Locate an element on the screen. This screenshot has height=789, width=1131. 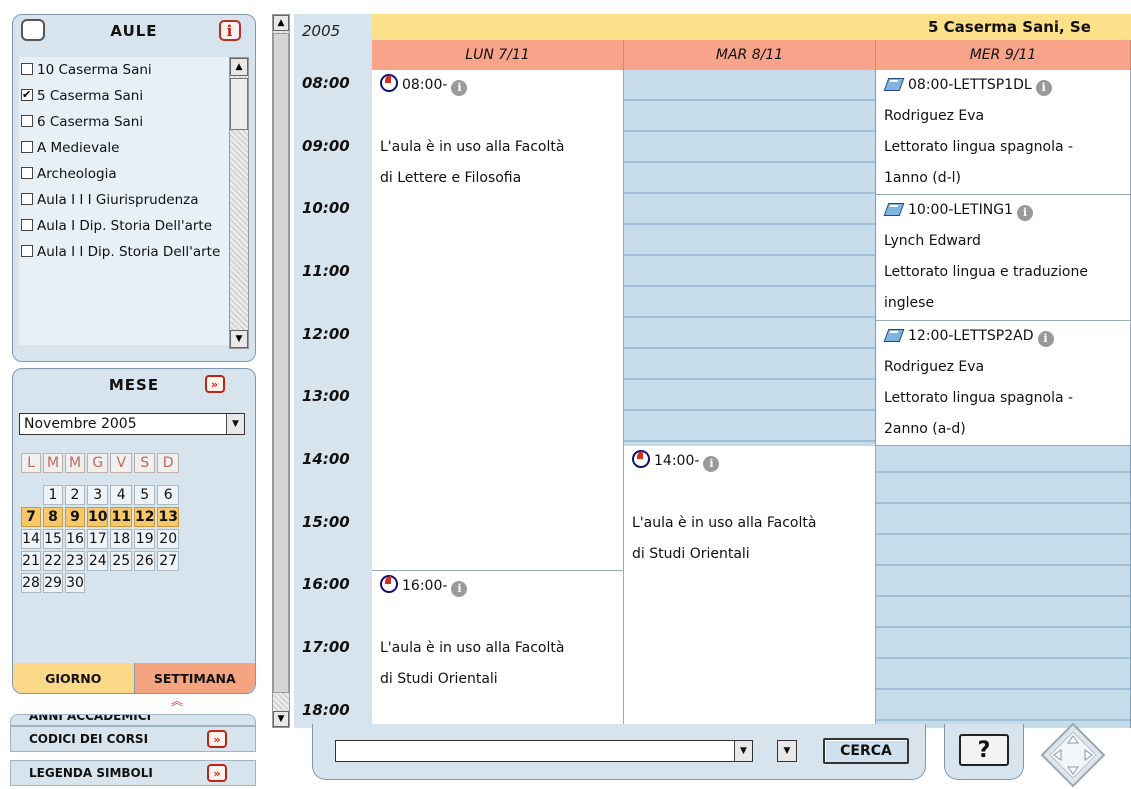
day-header: MER 9/11 is located at coordinates (1003, 55).